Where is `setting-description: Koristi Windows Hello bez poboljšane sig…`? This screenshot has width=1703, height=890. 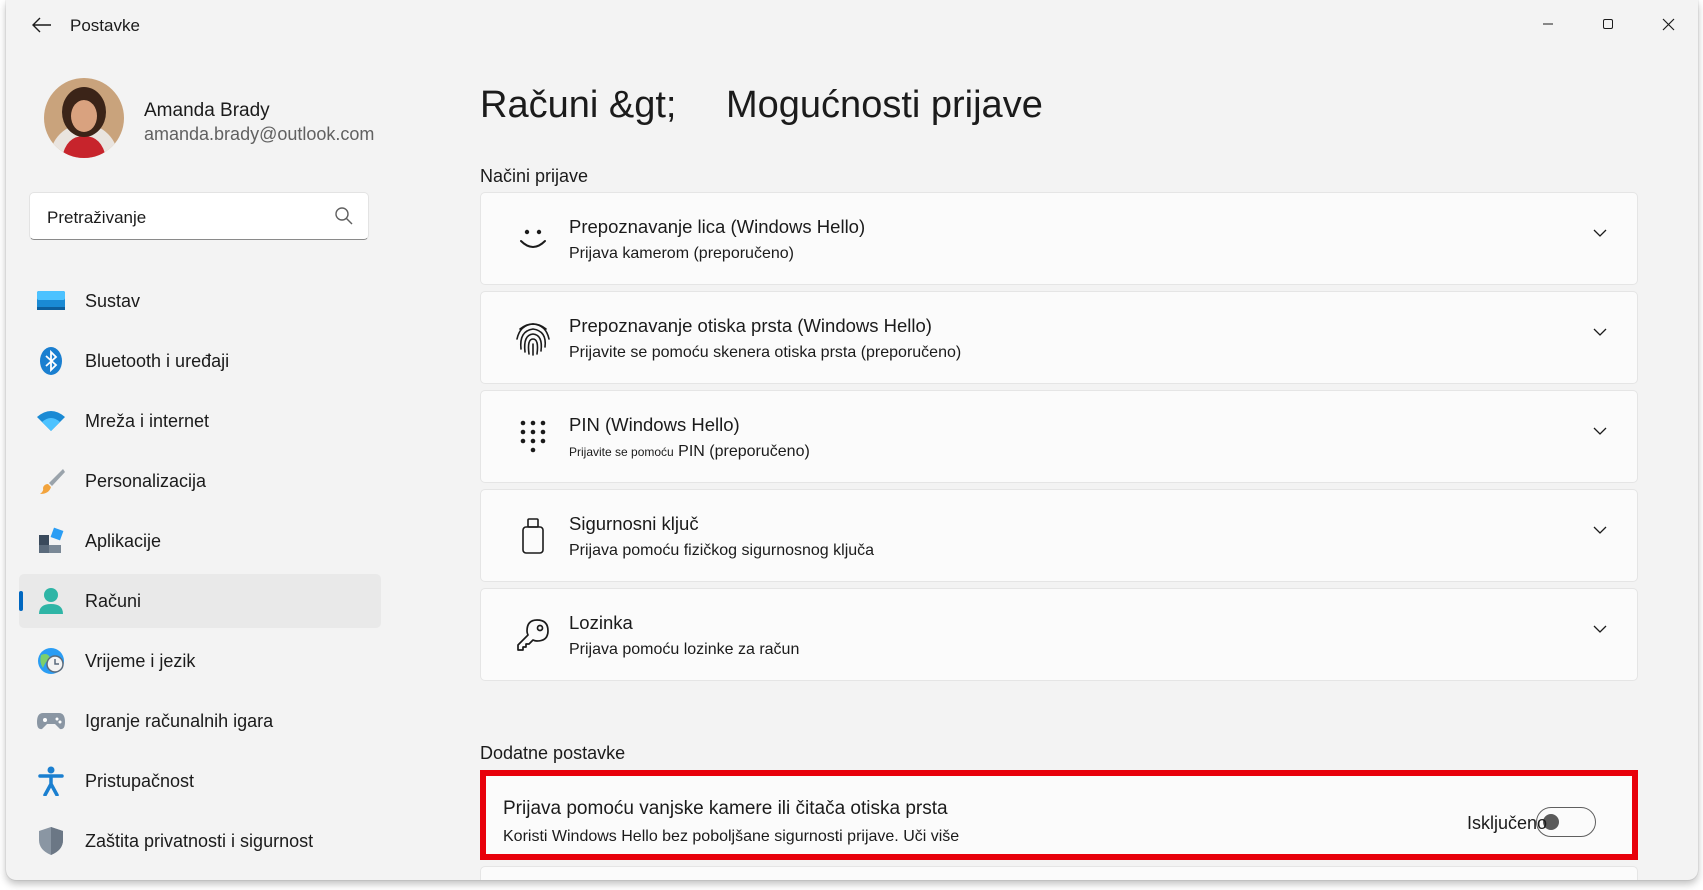 setting-description: Koristi Windows Hello bez poboljšane sig… is located at coordinates (731, 836).